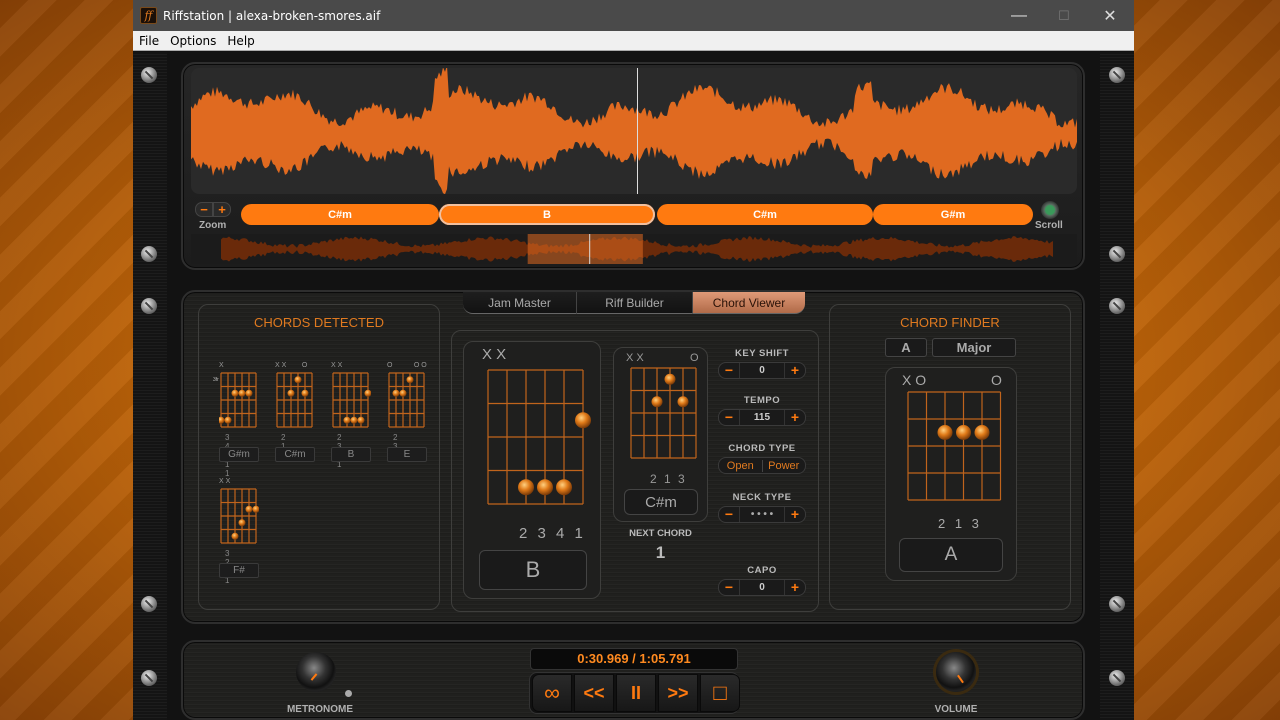  Describe the element at coordinates (678, 693) in the screenshot. I see `forward-button: >>` at that location.